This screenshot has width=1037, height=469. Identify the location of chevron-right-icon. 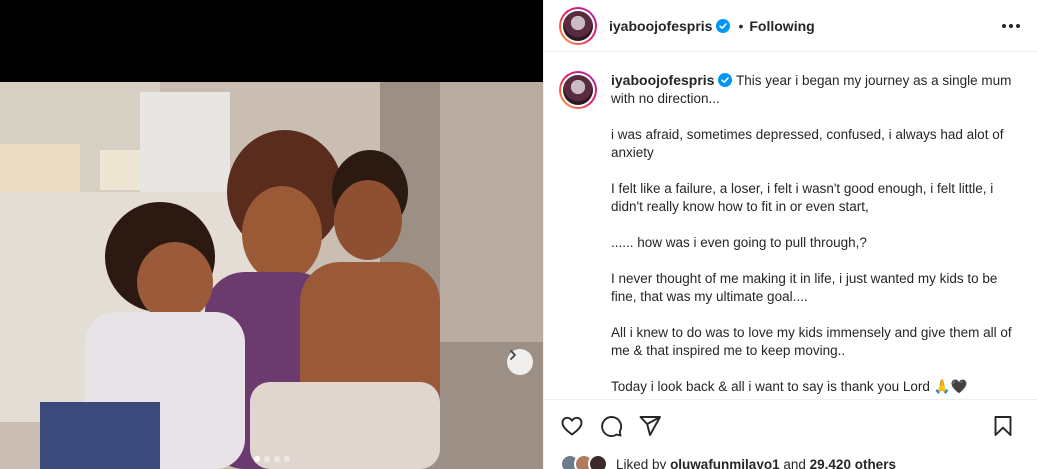
(513, 355).